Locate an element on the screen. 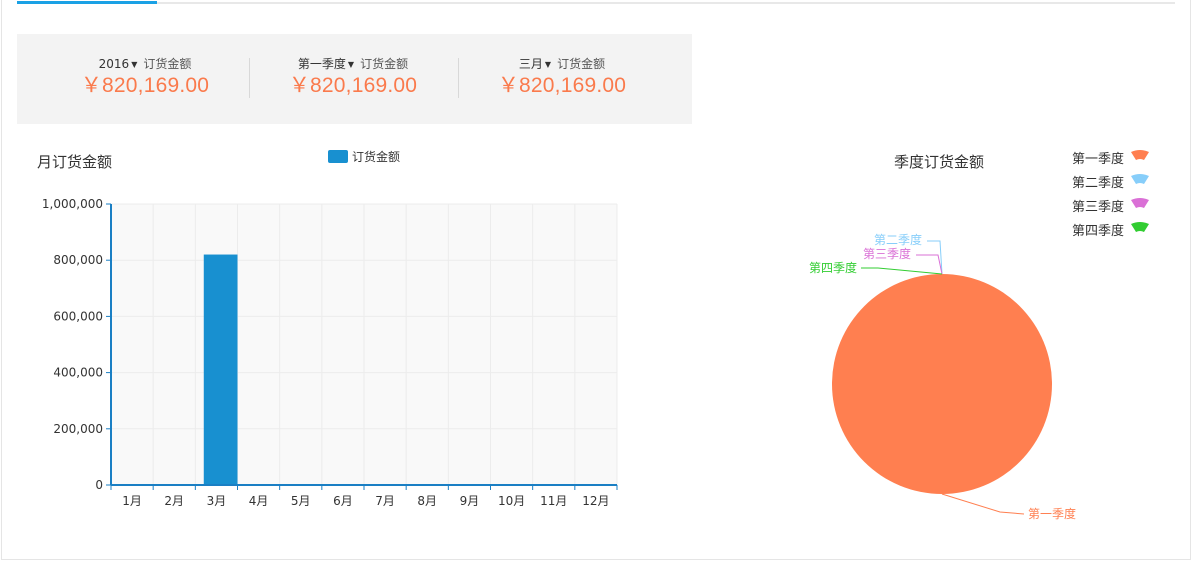 Image resolution: width=1192 pixels, height=563 pixels. slice-label: 第三季度 is located at coordinates (887, 253).